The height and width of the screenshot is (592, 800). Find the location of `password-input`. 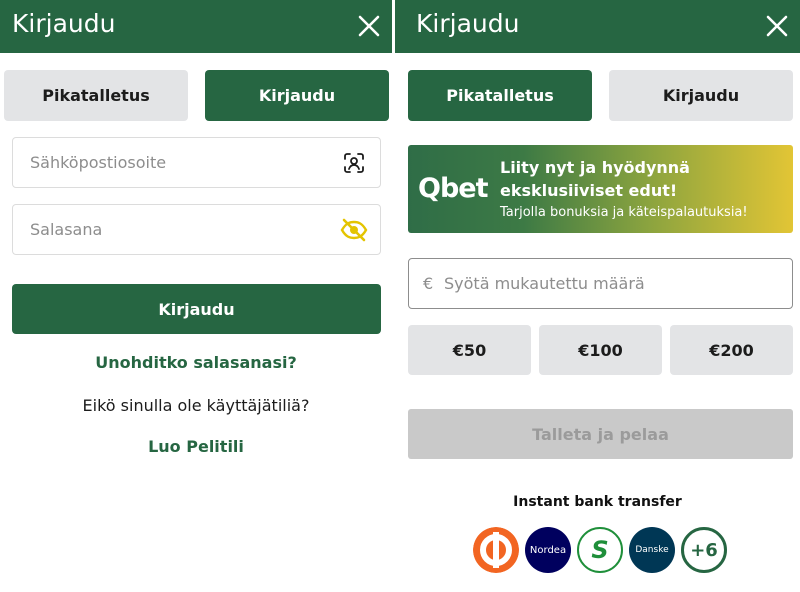

password-input is located at coordinates (196, 229).